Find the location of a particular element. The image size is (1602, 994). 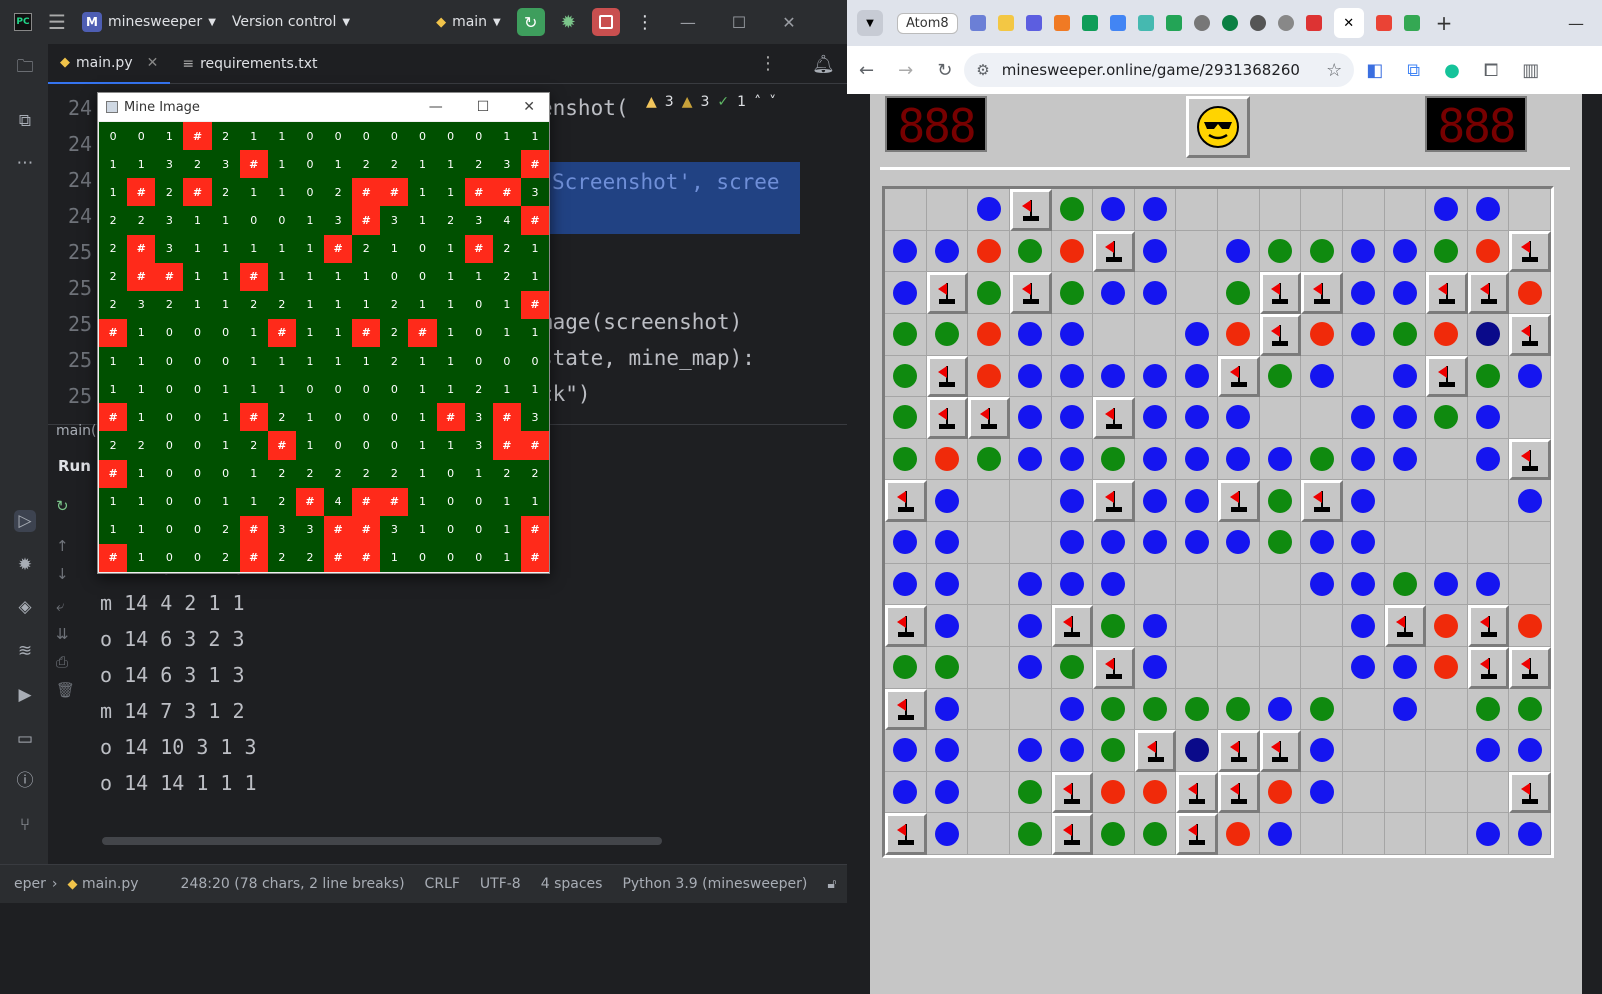

back-button: ← is located at coordinates (866, 70).